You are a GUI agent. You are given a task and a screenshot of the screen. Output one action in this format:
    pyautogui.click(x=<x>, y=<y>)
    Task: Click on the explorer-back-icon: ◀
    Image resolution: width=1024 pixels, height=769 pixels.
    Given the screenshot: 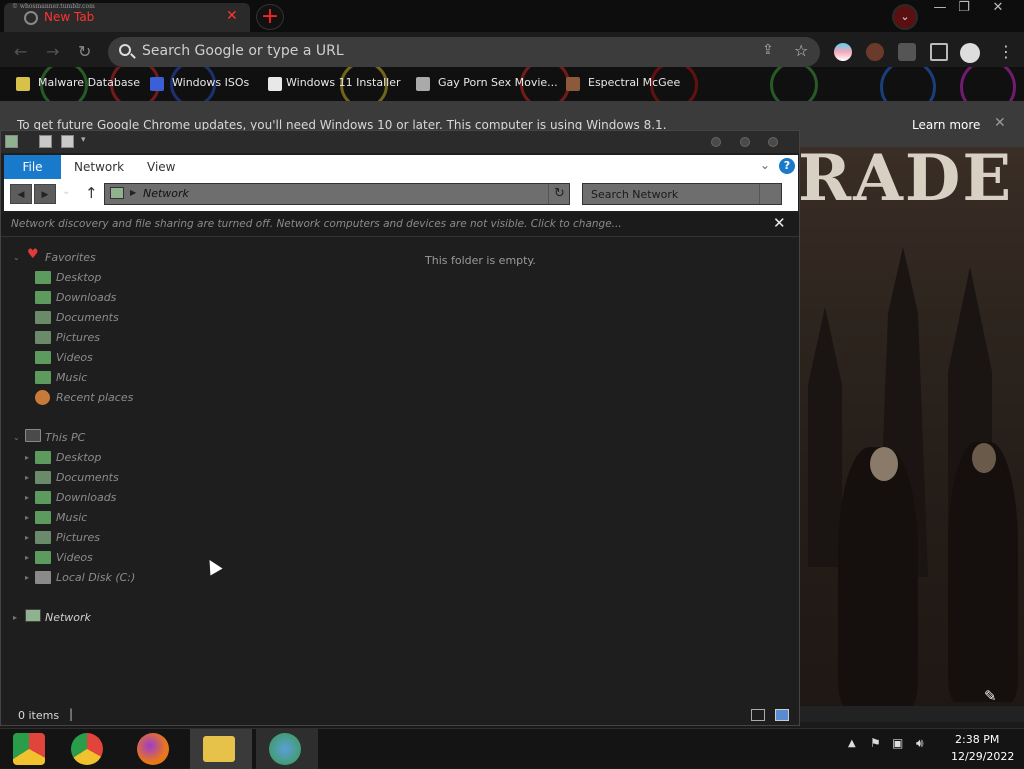 What is the action you would take?
    pyautogui.click(x=21, y=194)
    